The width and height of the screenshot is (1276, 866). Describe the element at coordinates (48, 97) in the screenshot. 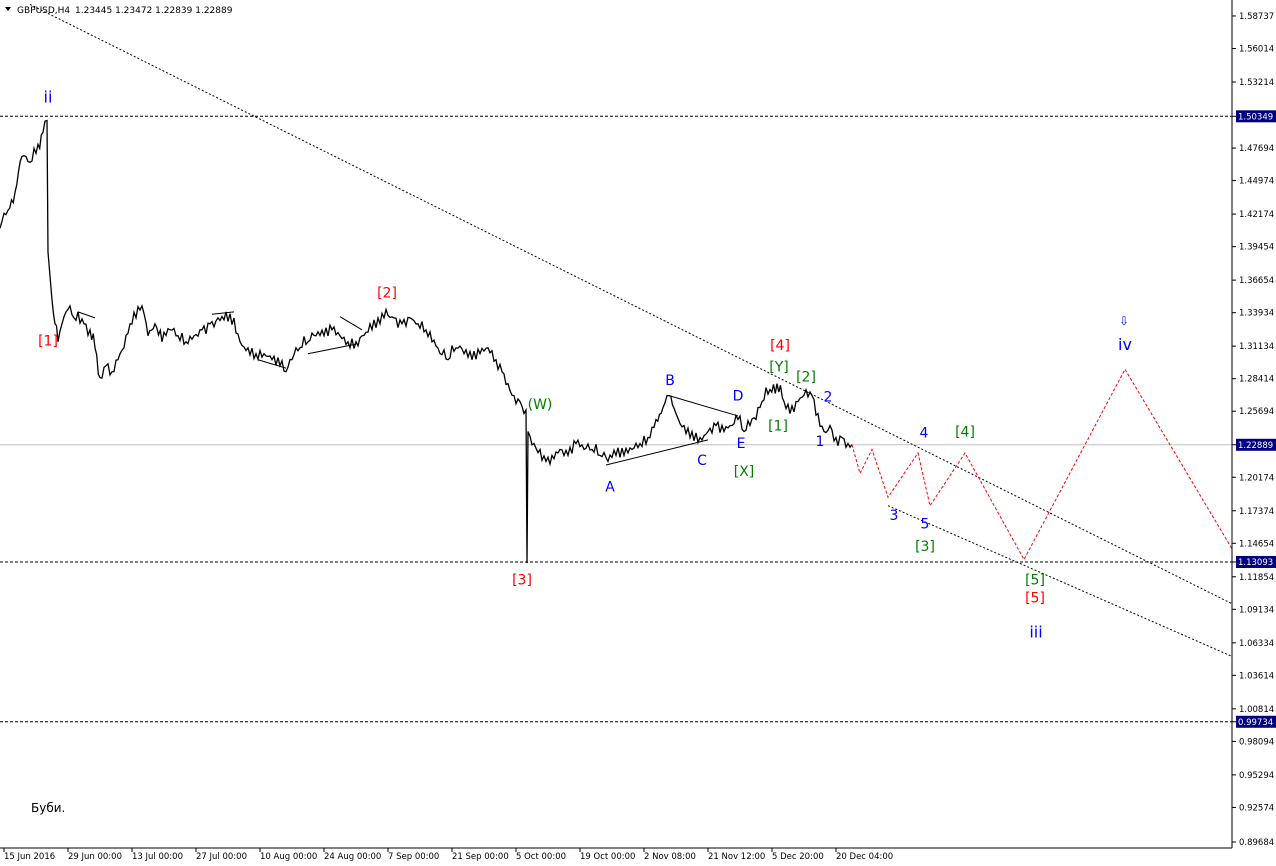

I see `wave-label: ii` at that location.